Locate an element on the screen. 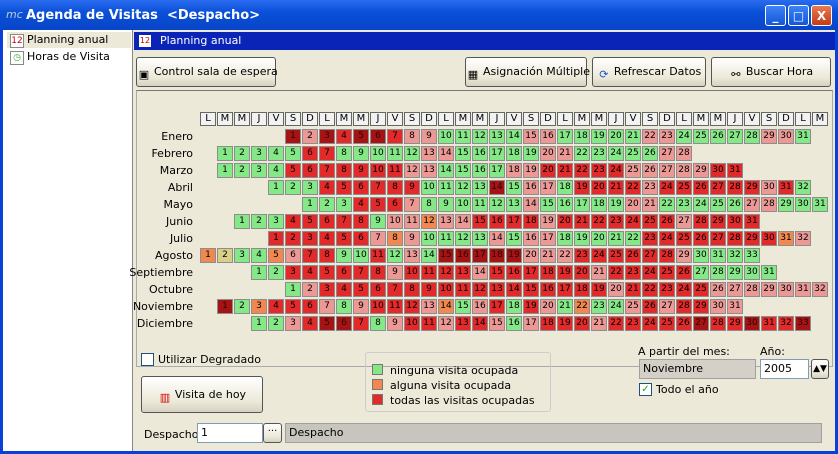  despacho-field: 1 is located at coordinates (230, 433).